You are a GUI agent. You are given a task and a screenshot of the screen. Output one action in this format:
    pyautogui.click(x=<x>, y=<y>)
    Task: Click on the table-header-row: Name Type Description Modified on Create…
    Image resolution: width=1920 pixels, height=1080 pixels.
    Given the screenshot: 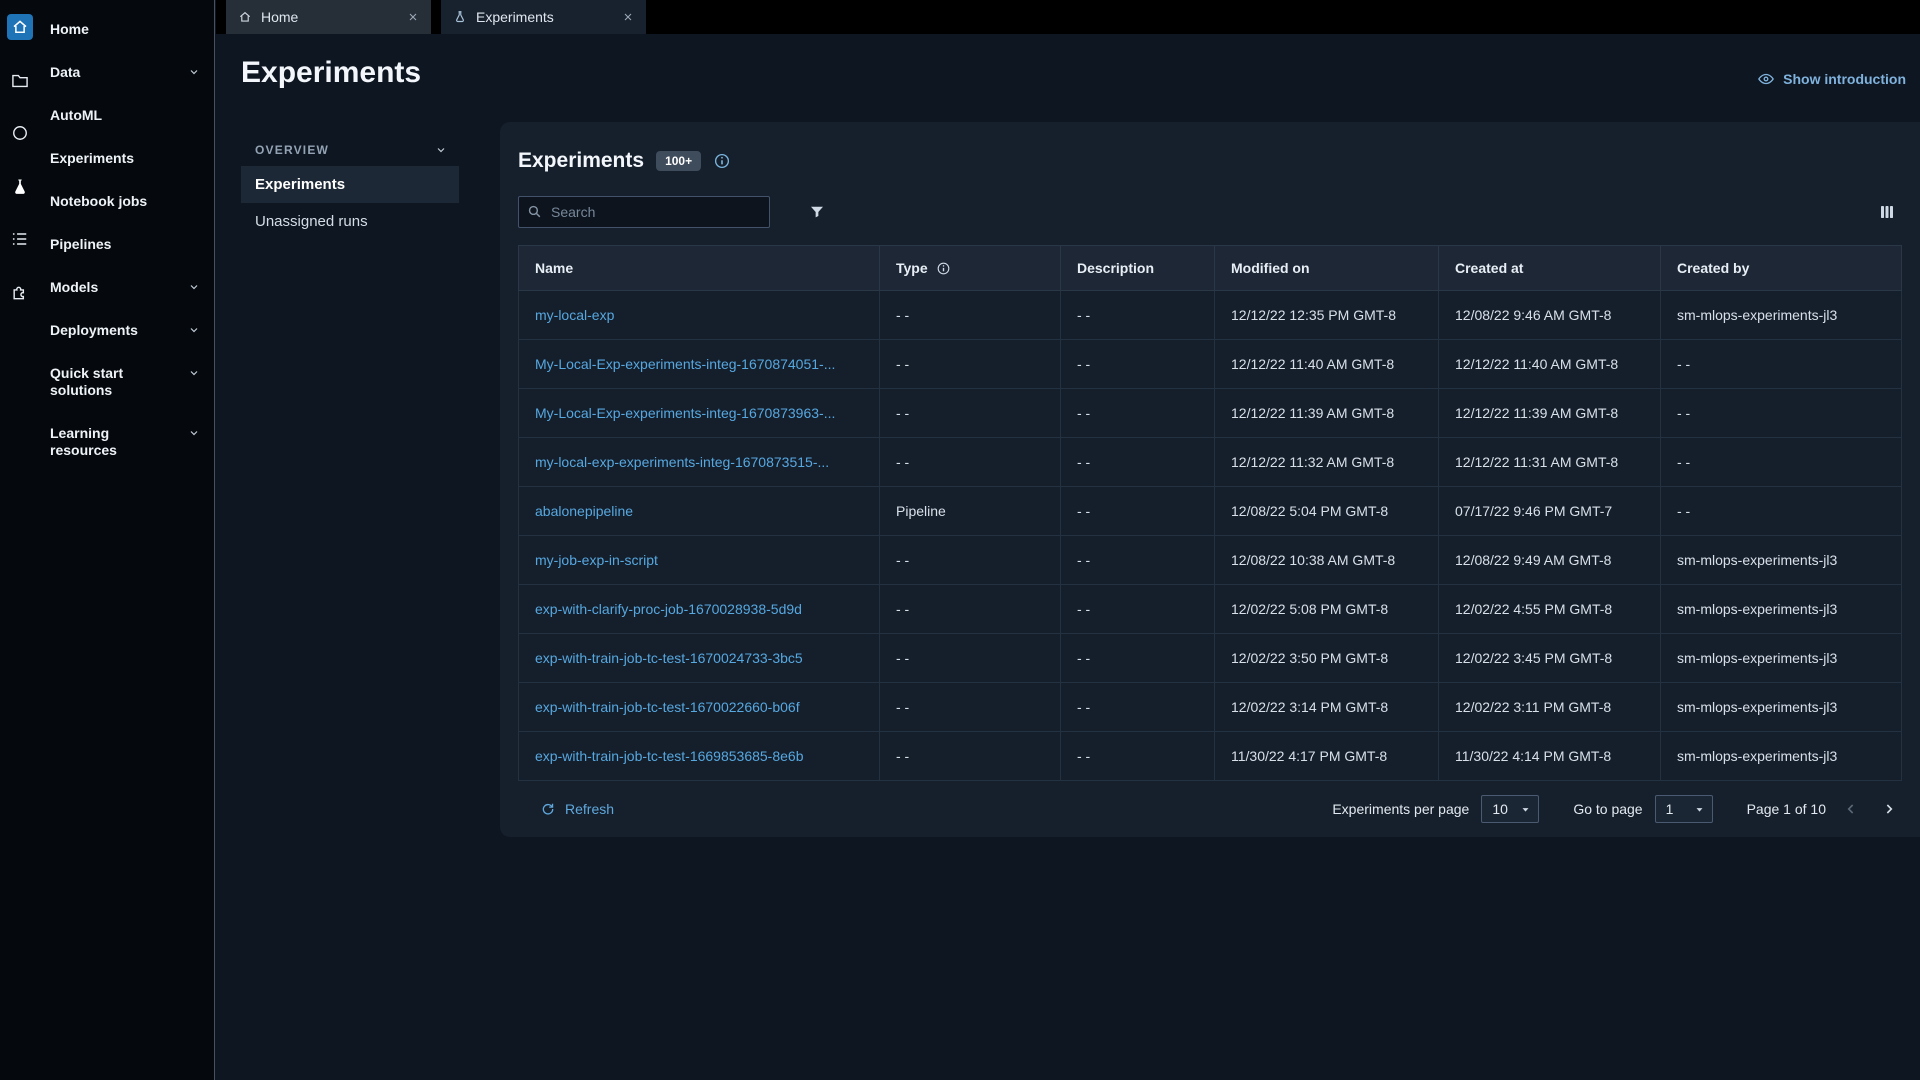 What is the action you would take?
    pyautogui.click(x=1210, y=268)
    